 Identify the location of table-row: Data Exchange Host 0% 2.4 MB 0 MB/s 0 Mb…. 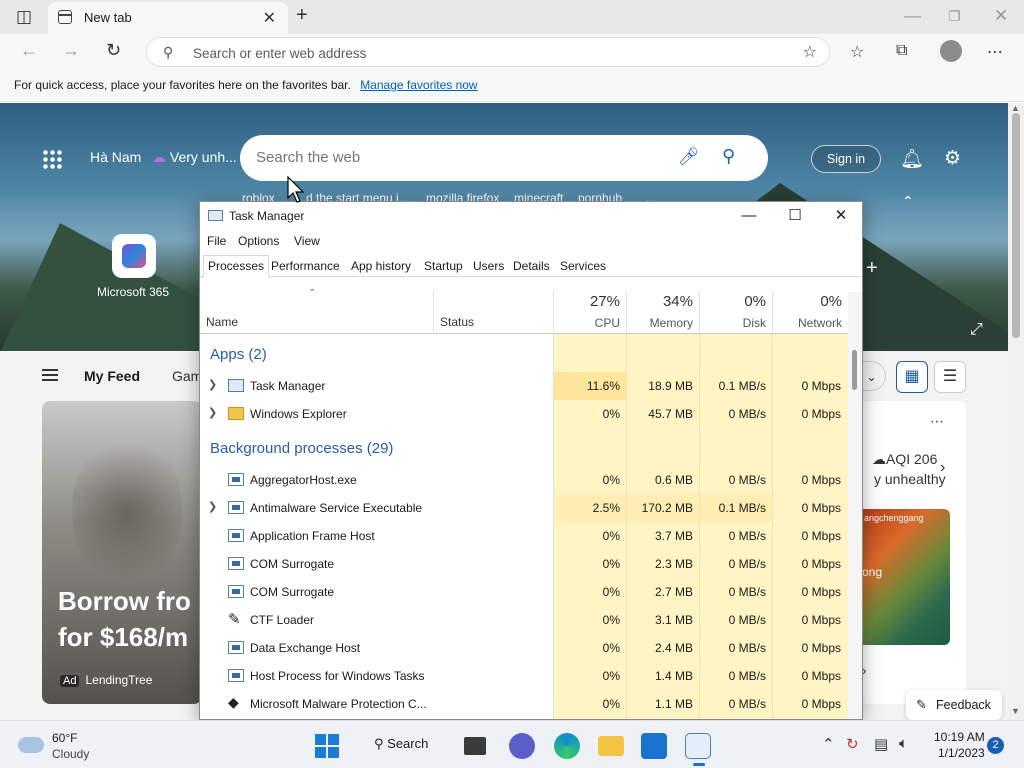
(524, 648).